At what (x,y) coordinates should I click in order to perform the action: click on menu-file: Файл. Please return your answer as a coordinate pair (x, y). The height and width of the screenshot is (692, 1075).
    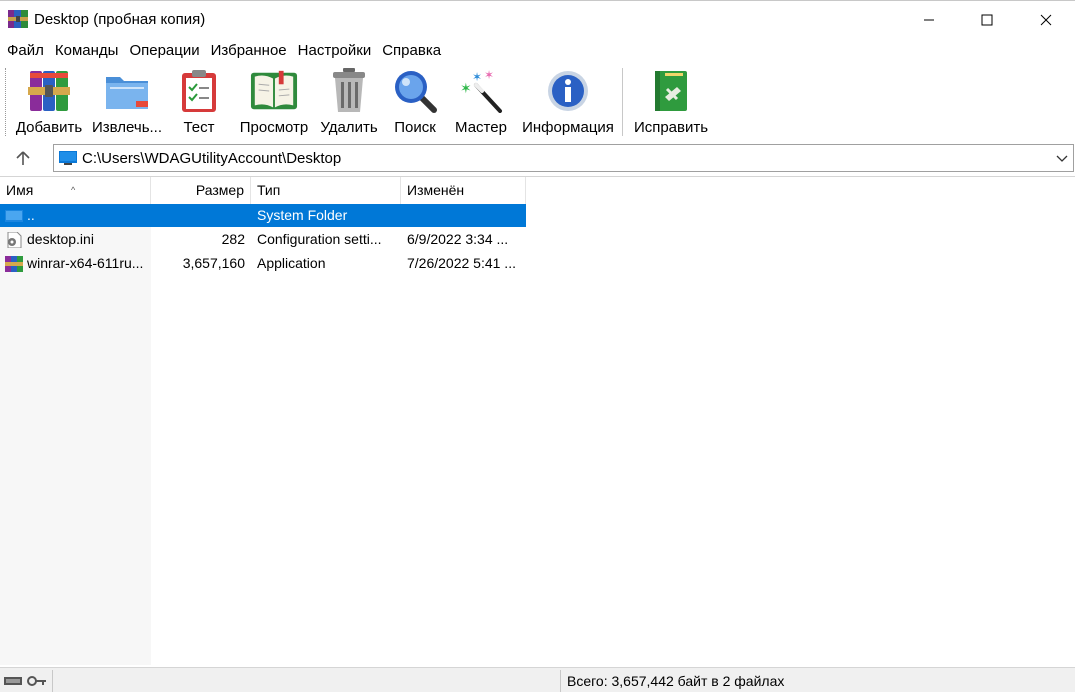
    Looking at the image, I should click on (25, 51).